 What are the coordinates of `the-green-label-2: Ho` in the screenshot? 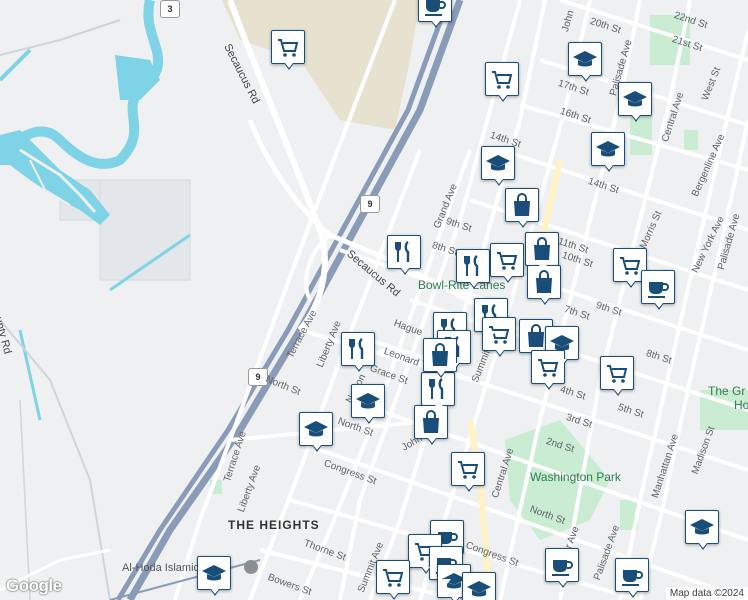 It's located at (741, 405).